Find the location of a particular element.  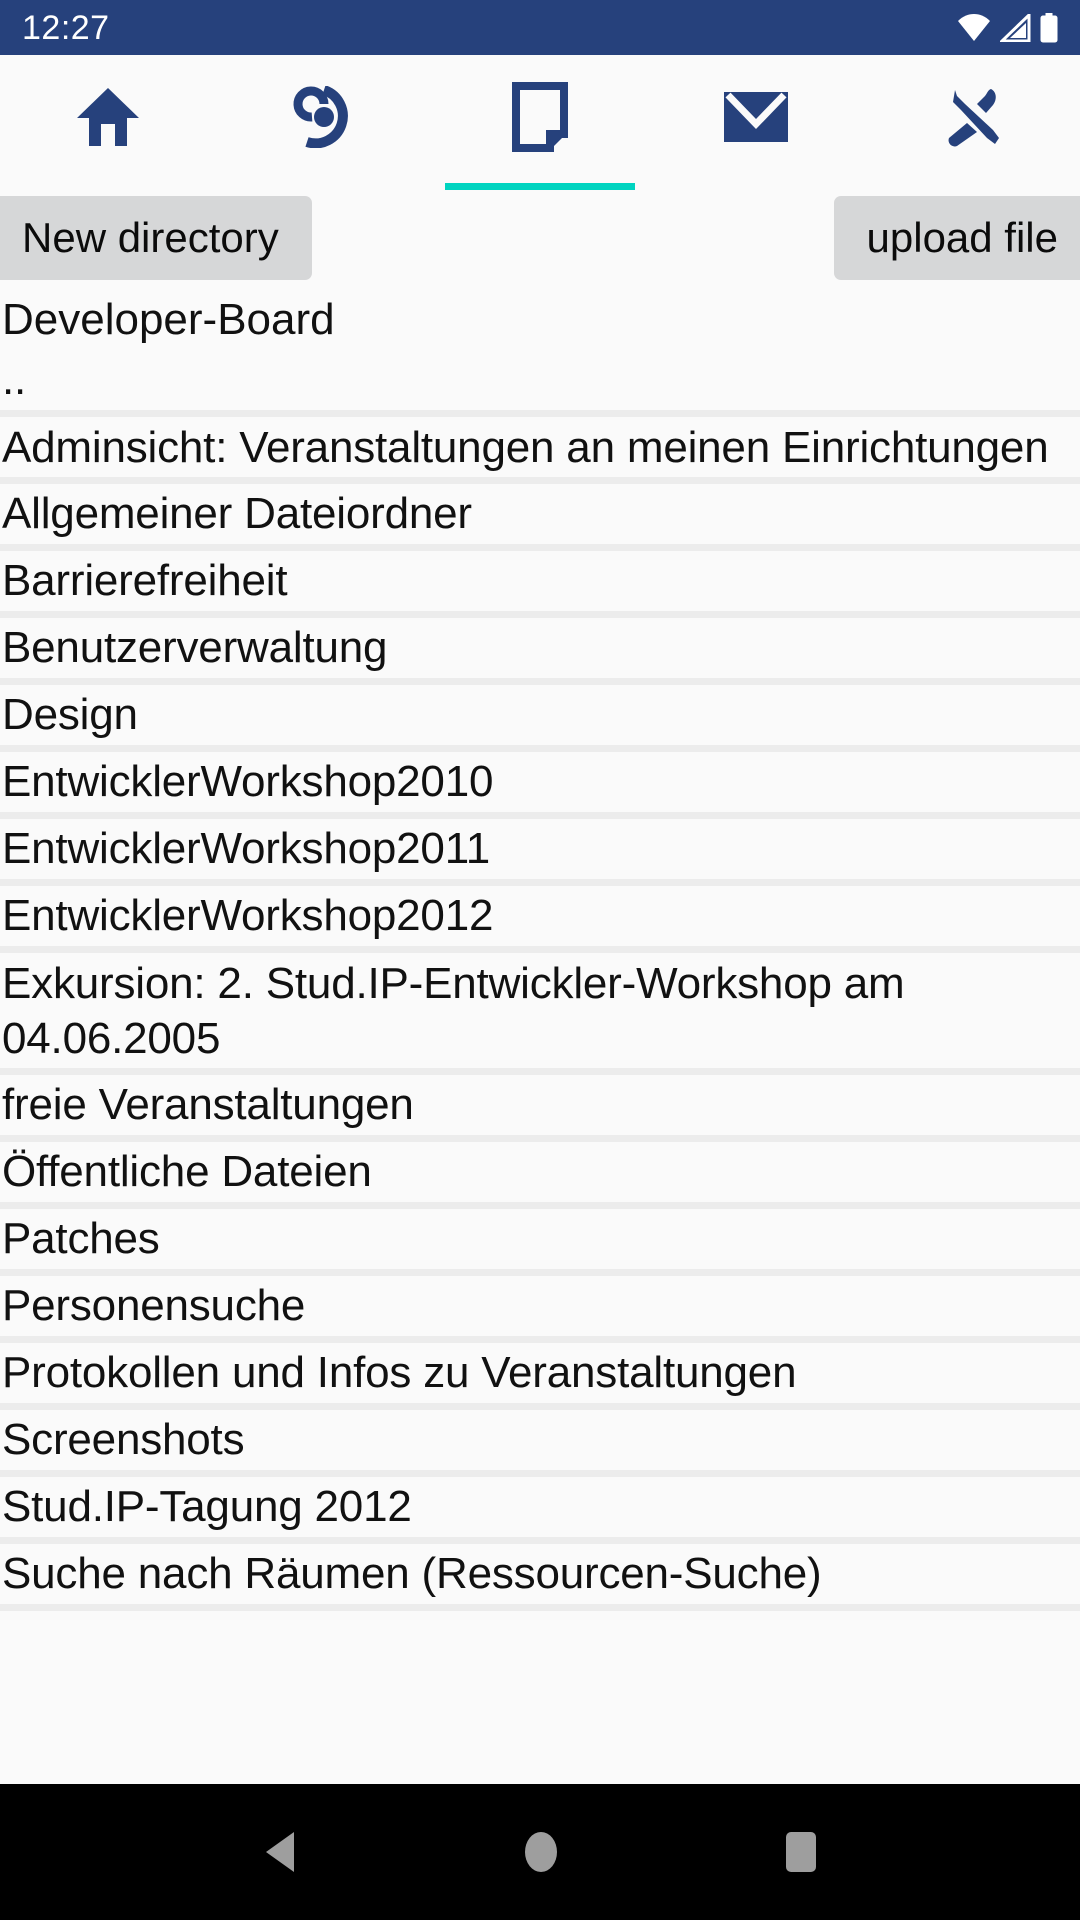

file-list-item-label: EntwicklerWorkshop2012 is located at coordinates (248, 915).